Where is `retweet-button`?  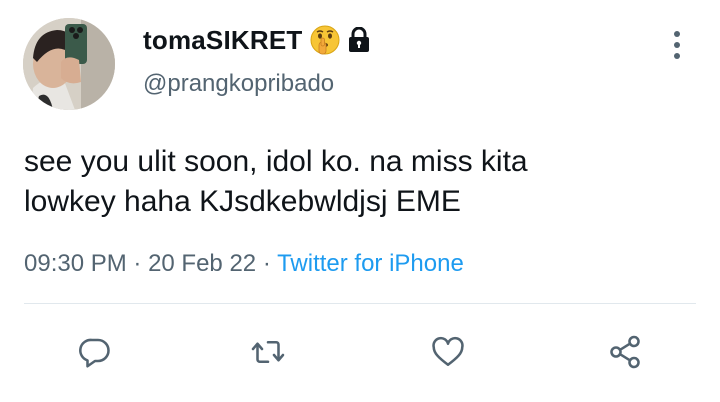
retweet-button is located at coordinates (268, 352).